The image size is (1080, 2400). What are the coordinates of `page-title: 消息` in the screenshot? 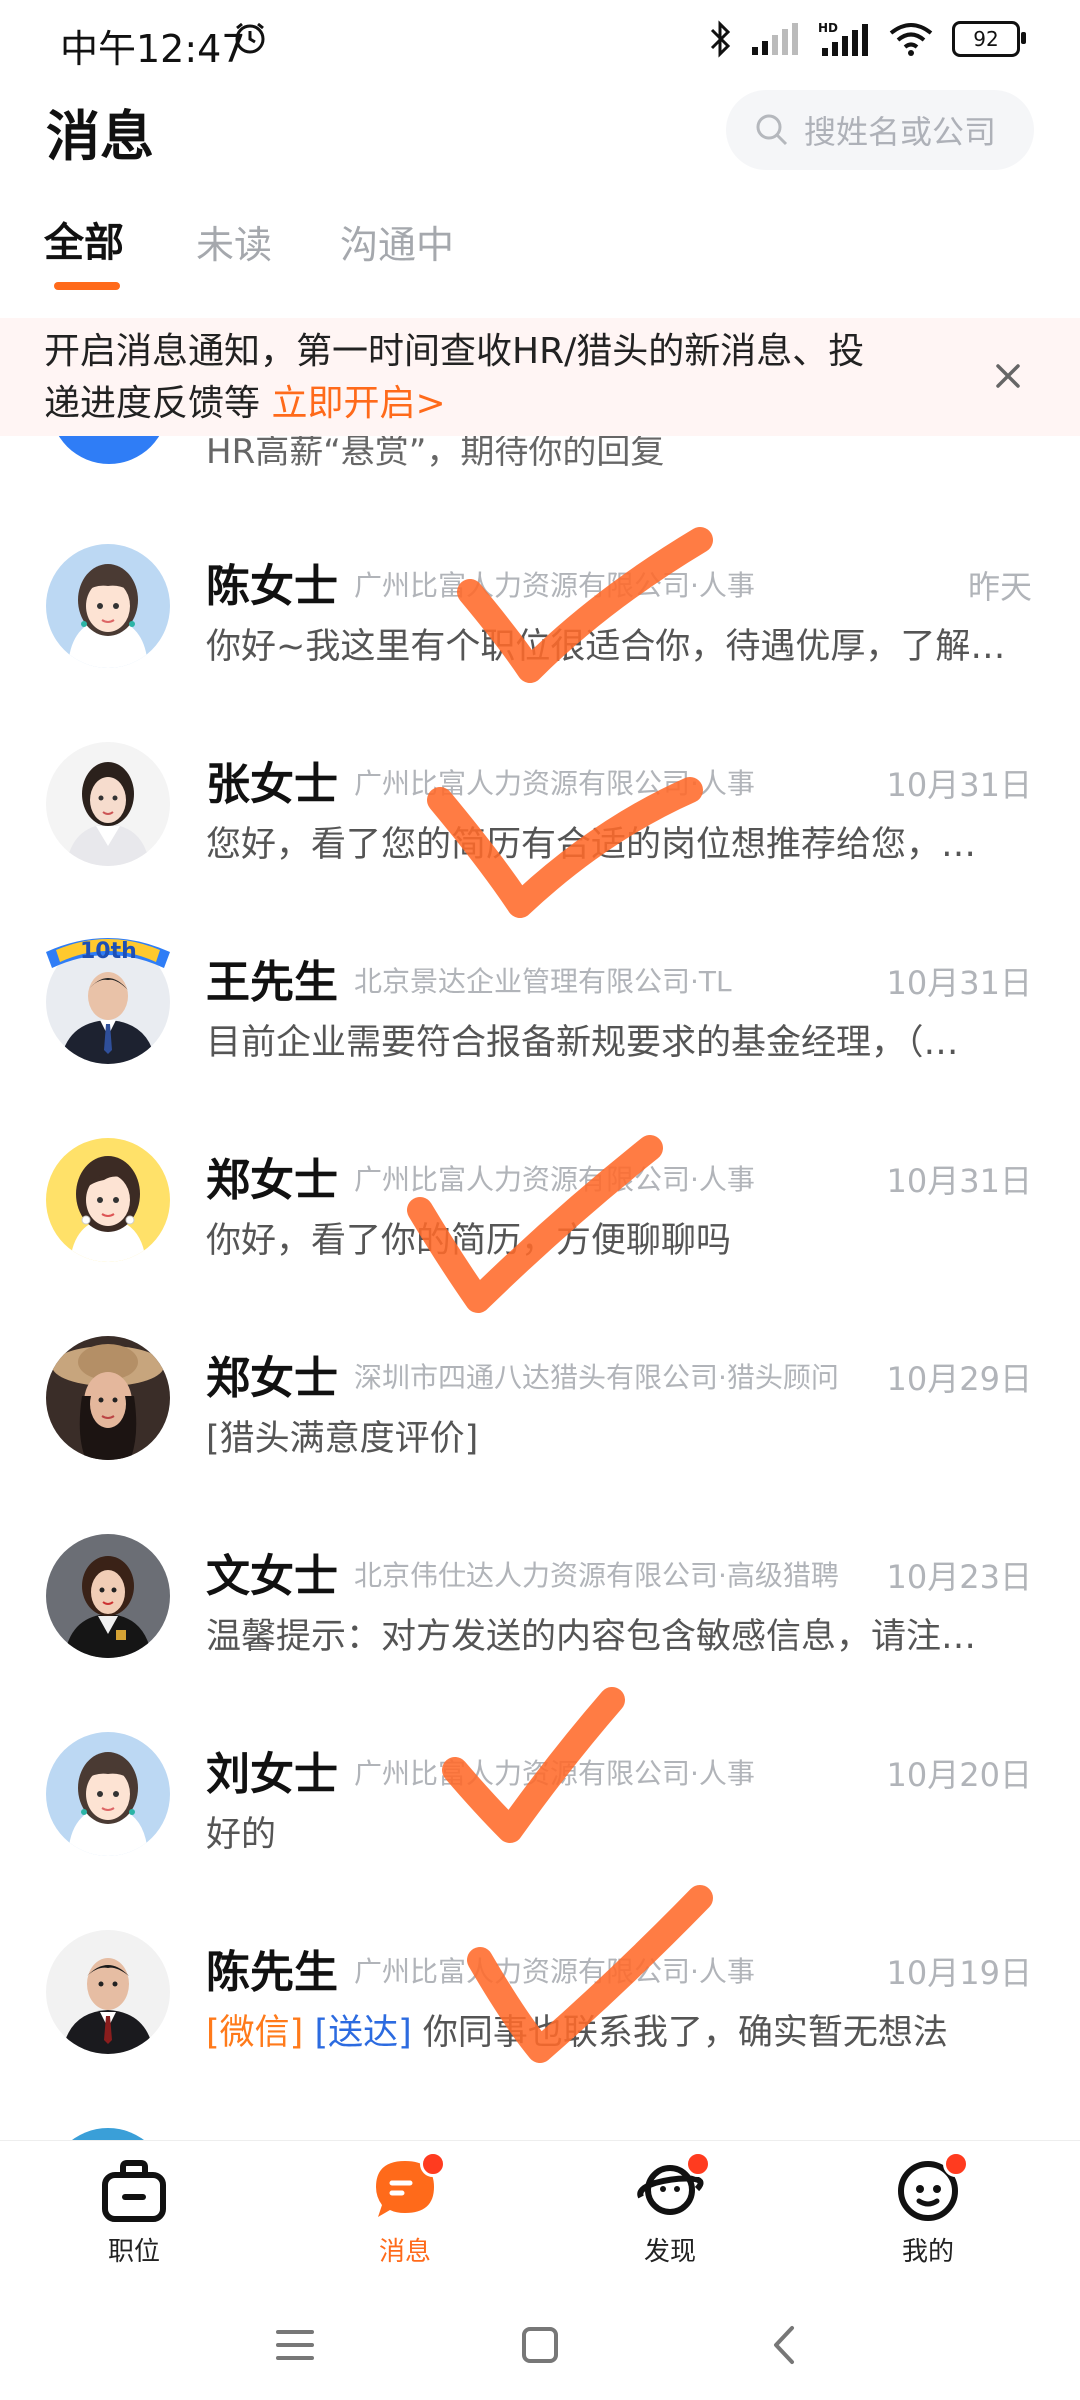 It's located at (100, 136).